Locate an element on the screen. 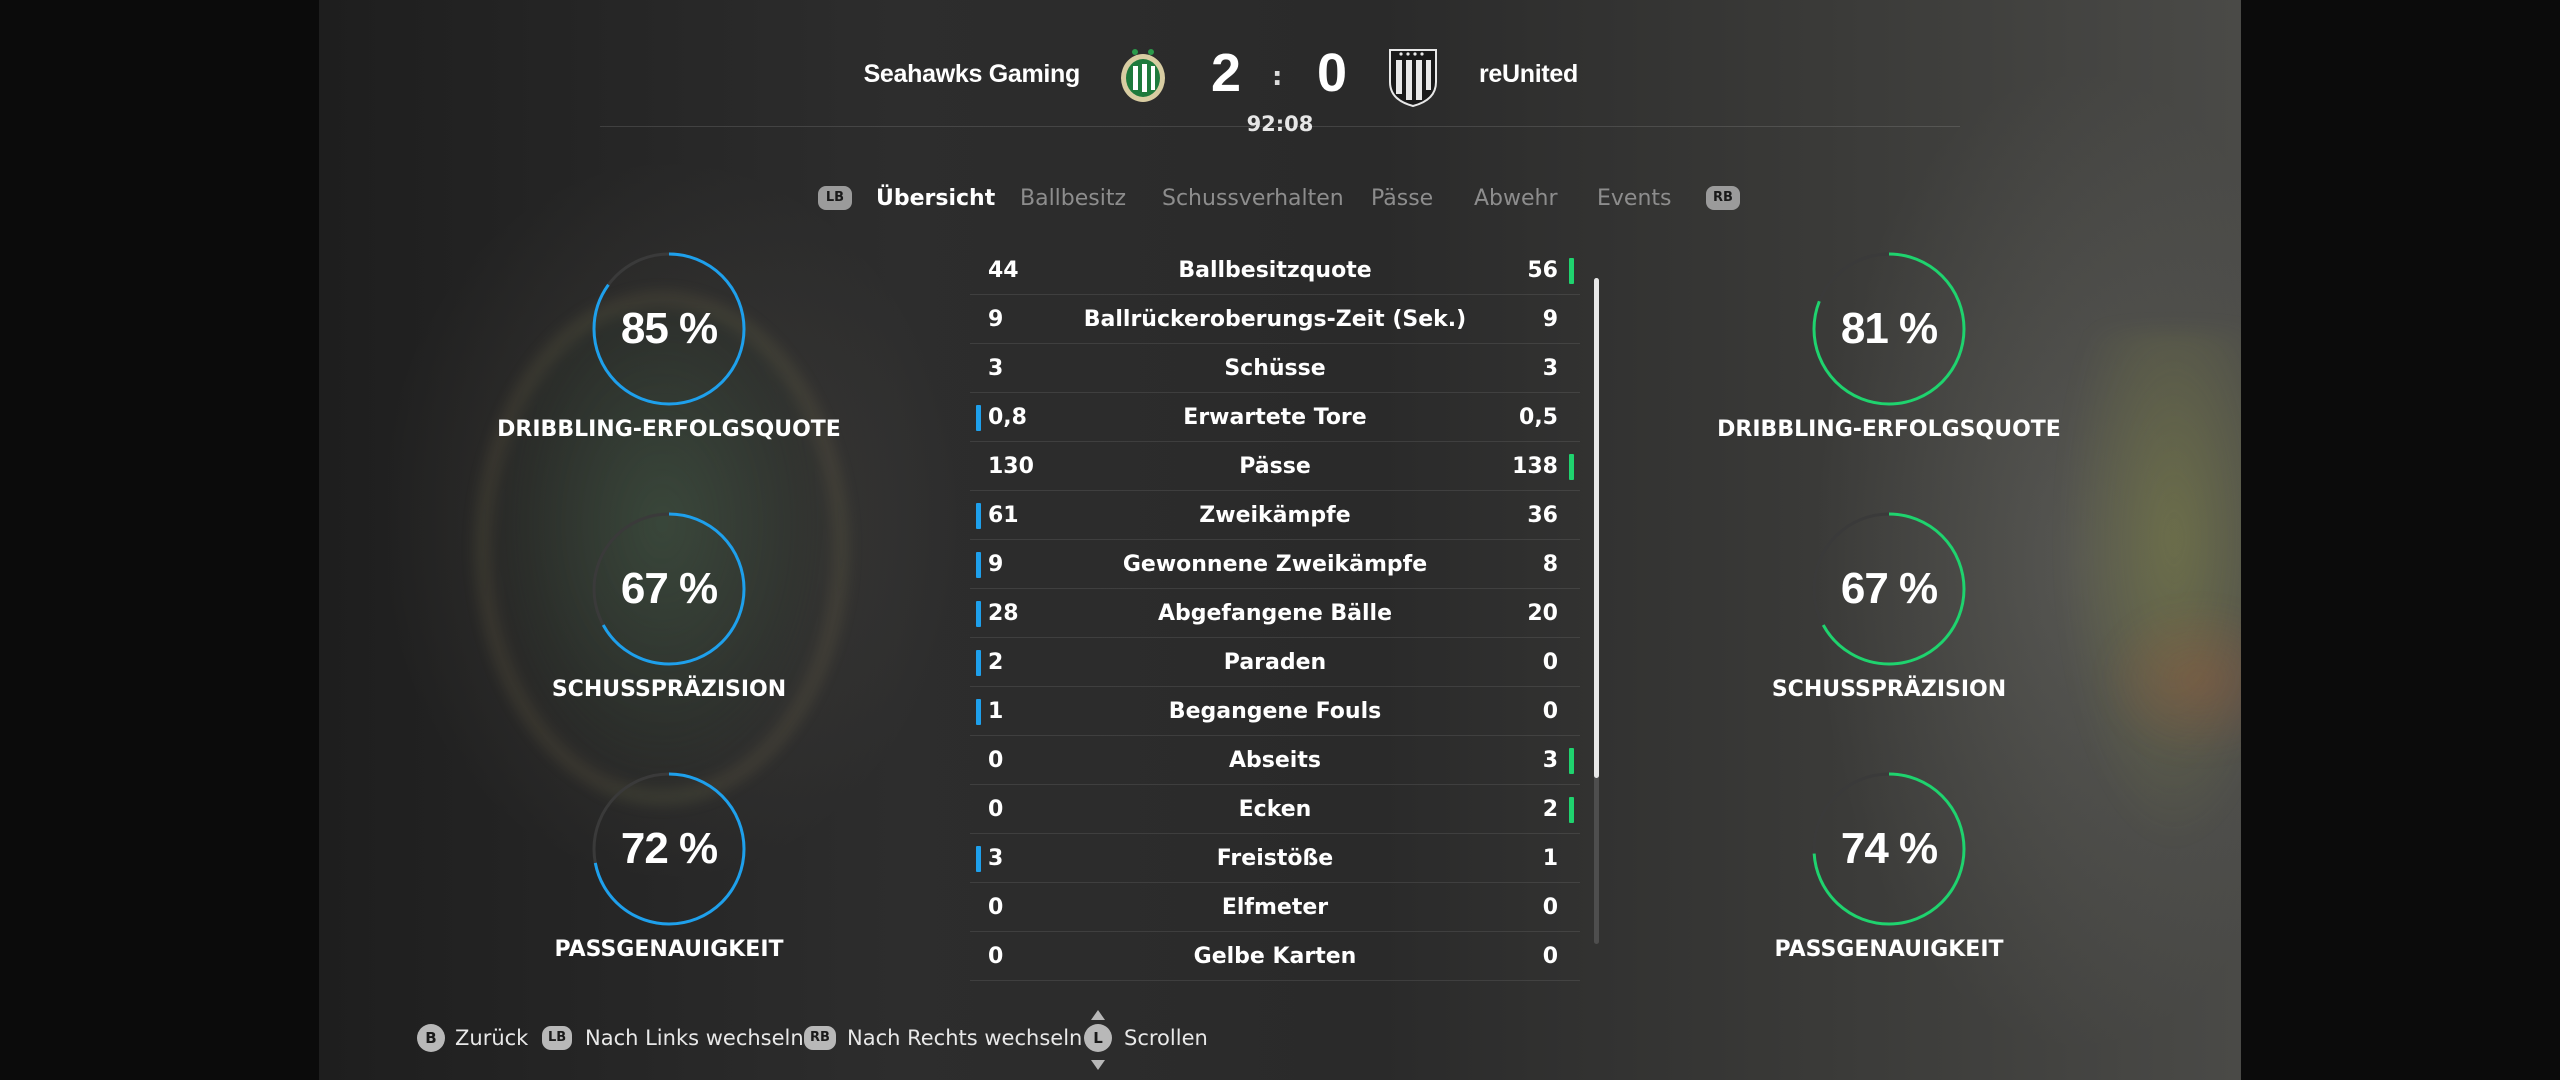  stat-name: Erwartete Tore is located at coordinates (1275, 417).